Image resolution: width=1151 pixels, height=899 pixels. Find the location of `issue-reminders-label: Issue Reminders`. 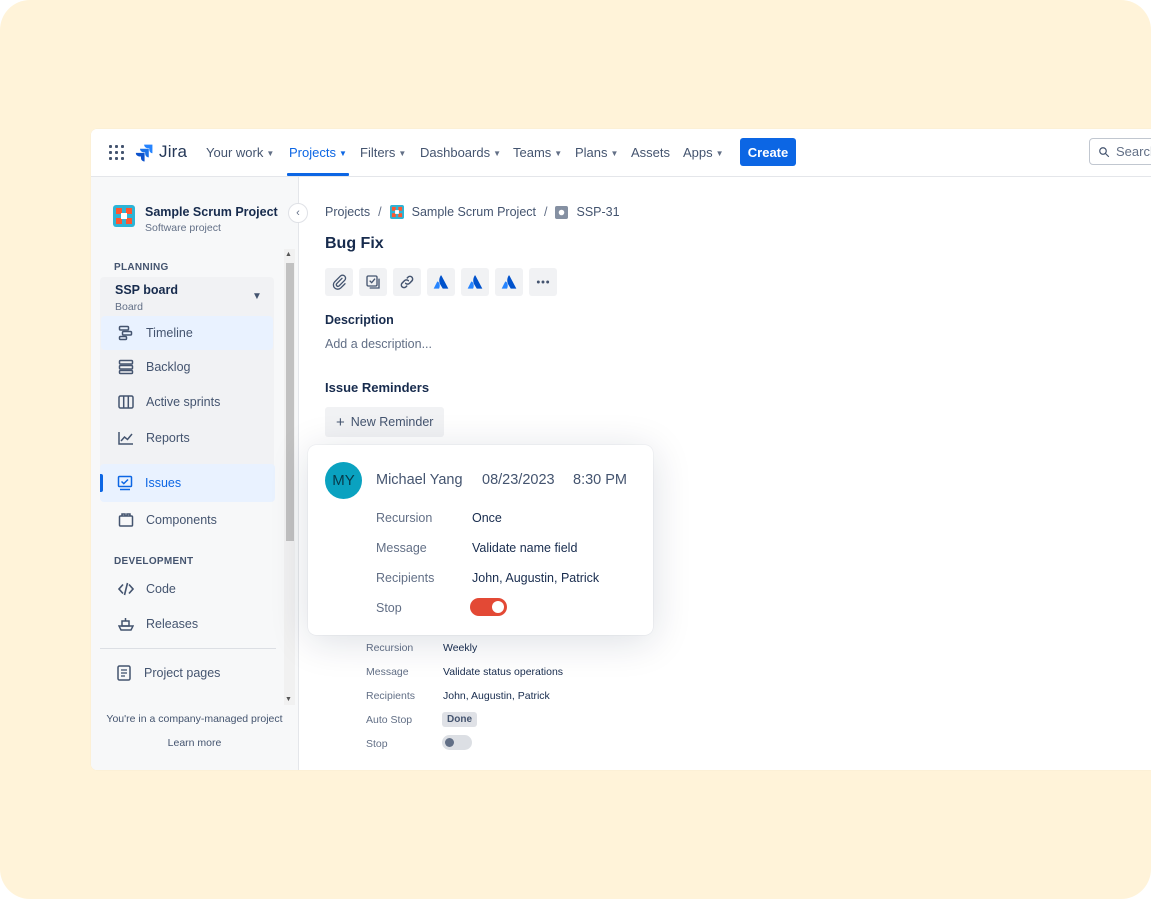

issue-reminders-label: Issue Reminders is located at coordinates (377, 387).